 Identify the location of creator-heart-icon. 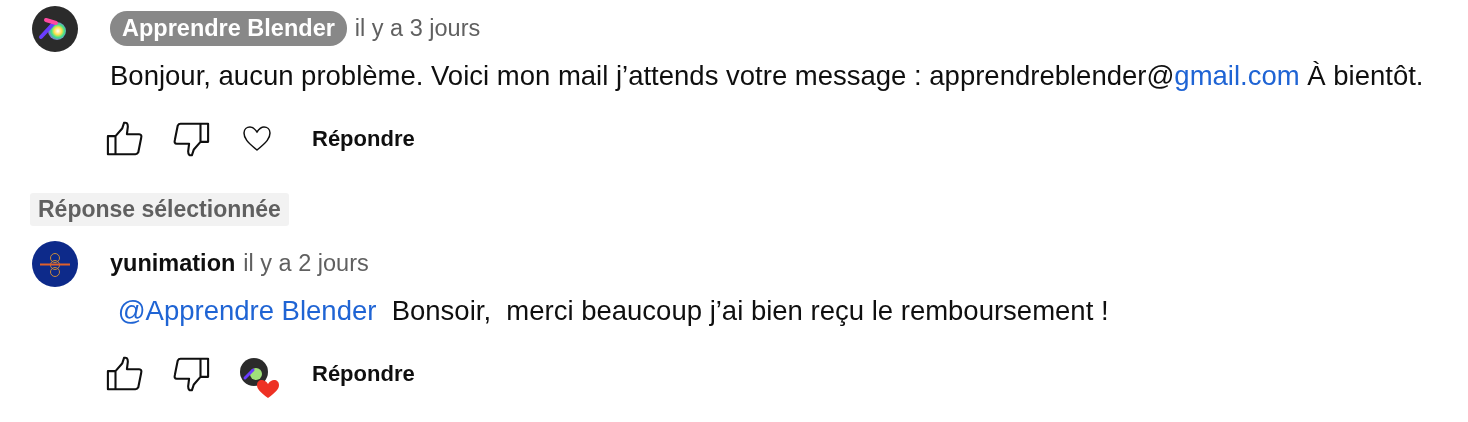
(260, 378).